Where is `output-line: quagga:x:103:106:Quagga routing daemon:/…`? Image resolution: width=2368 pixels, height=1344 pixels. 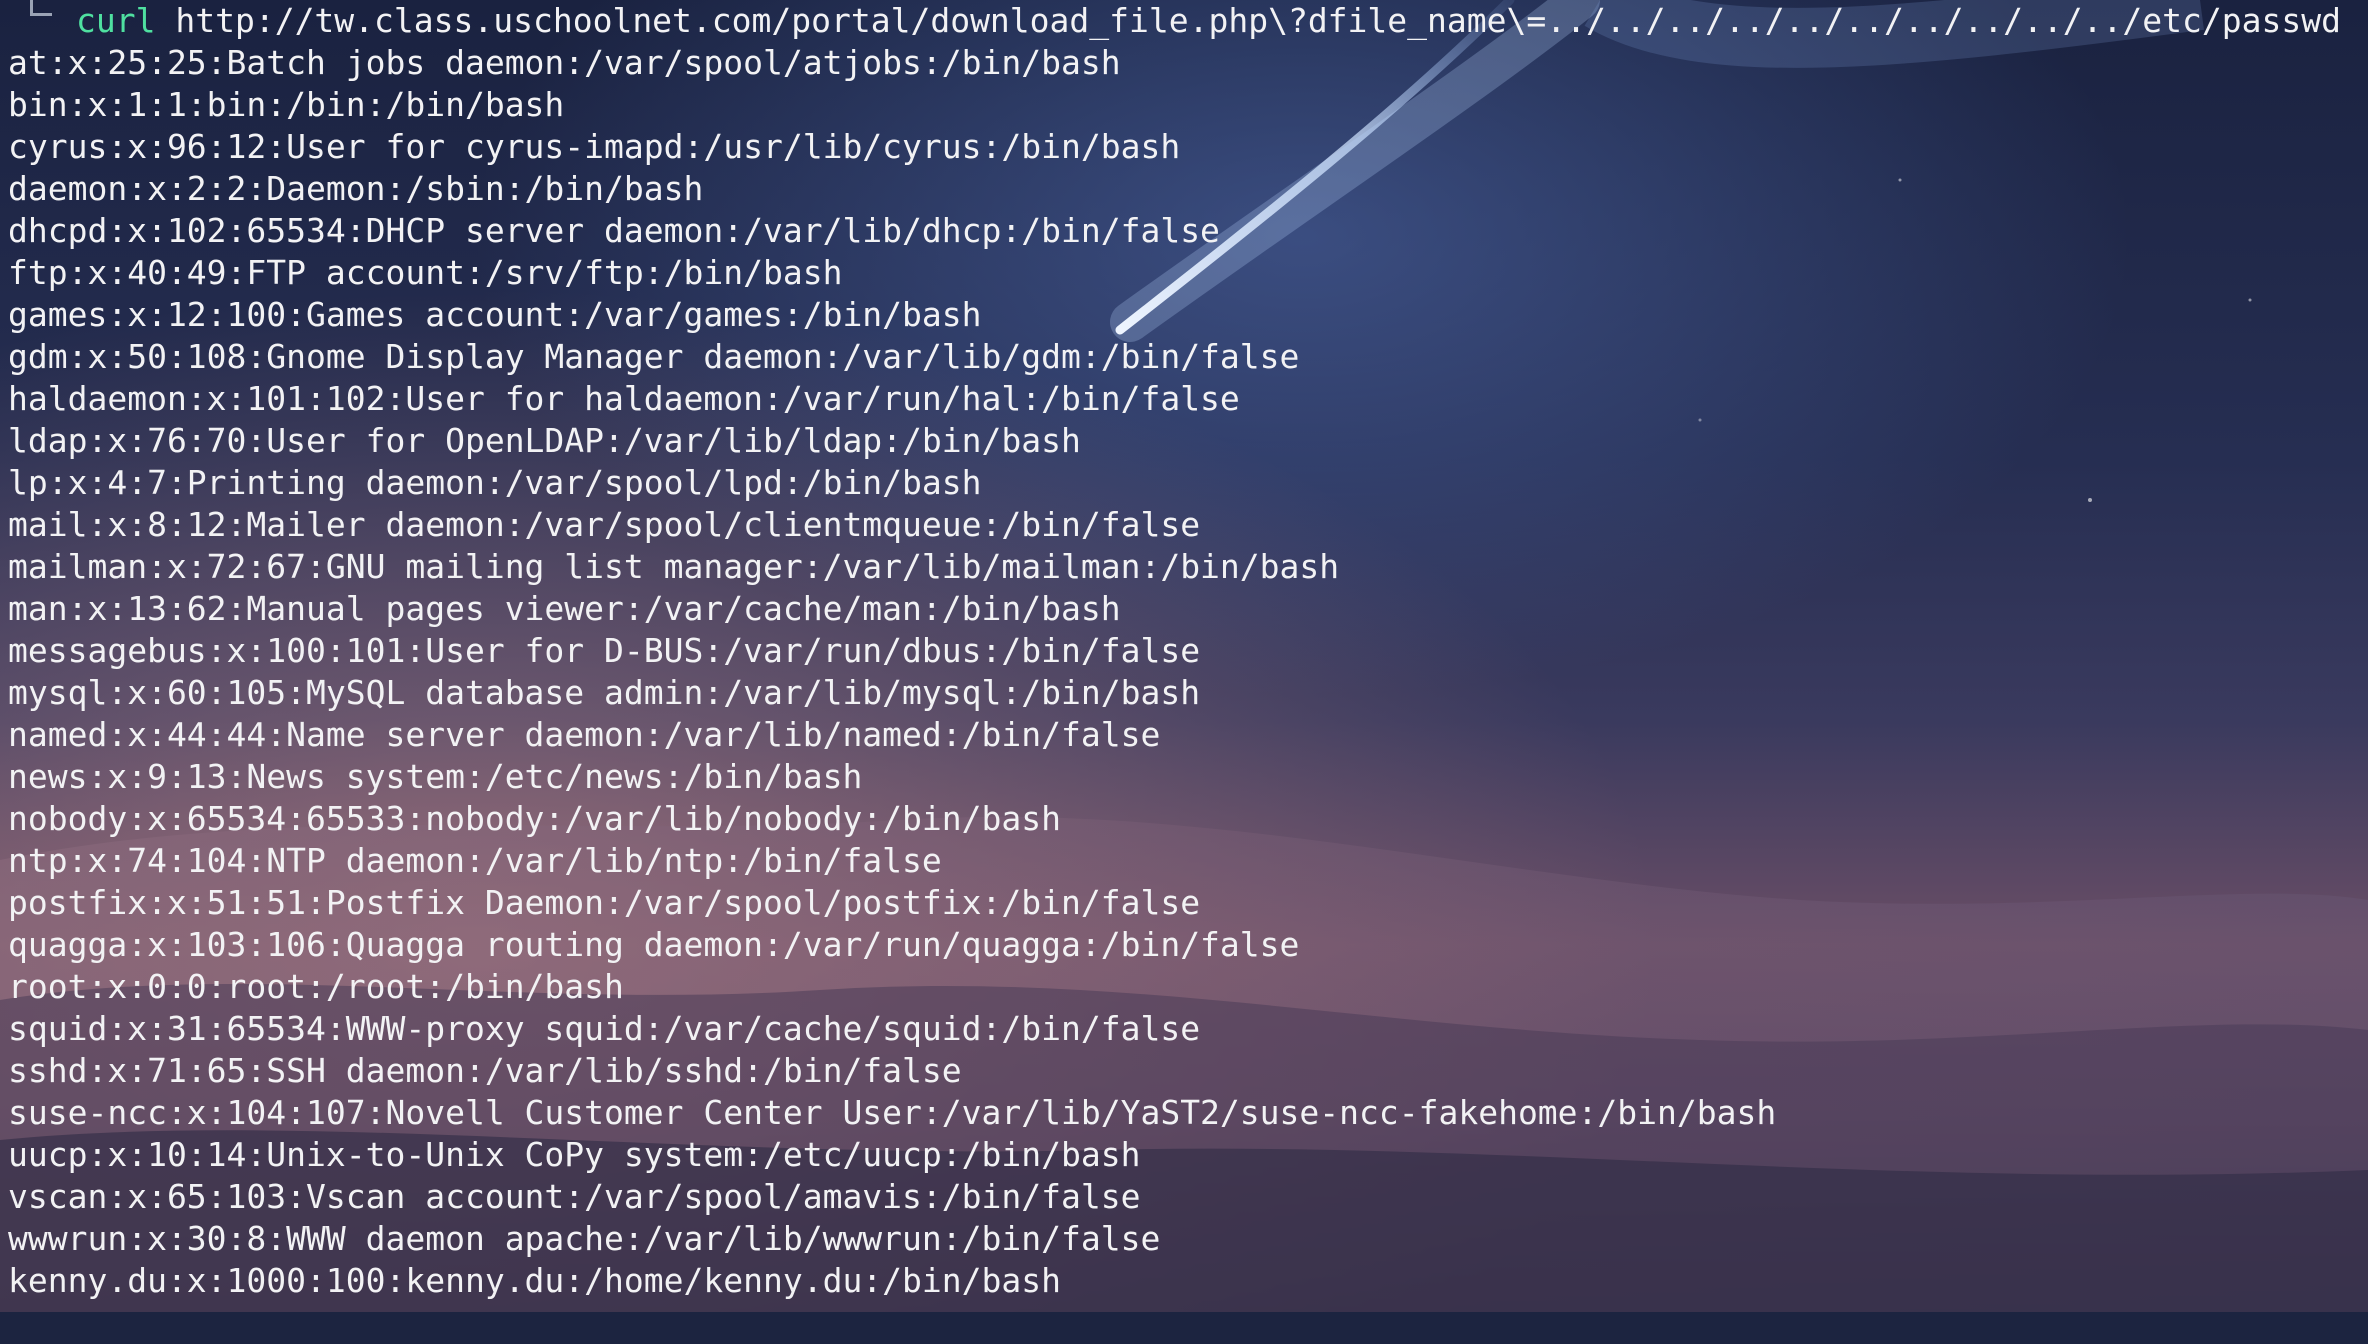
output-line: quagga:x:103:106:Quagga routing daemon:/… is located at coordinates (654, 944).